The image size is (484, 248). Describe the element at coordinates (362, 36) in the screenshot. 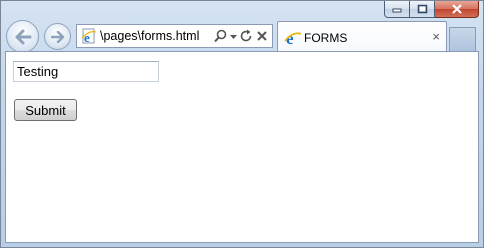

I see `tab-forms: e FORMS ×` at that location.